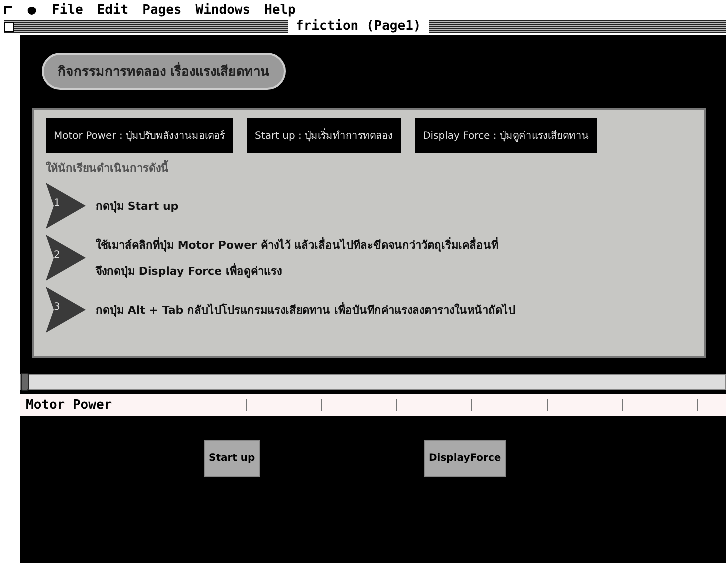 The width and height of the screenshot is (726, 563). I want to click on action-button: Start up, so click(232, 458).